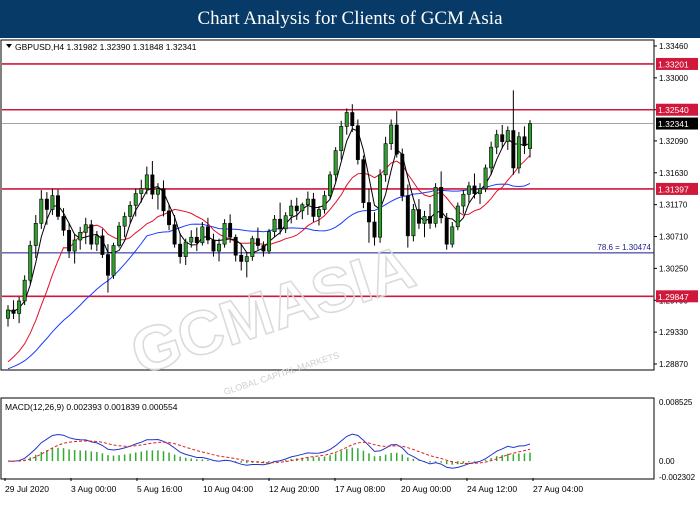 This screenshot has height=505, width=700. I want to click on level-label-0: 1.33201, so click(673, 64).